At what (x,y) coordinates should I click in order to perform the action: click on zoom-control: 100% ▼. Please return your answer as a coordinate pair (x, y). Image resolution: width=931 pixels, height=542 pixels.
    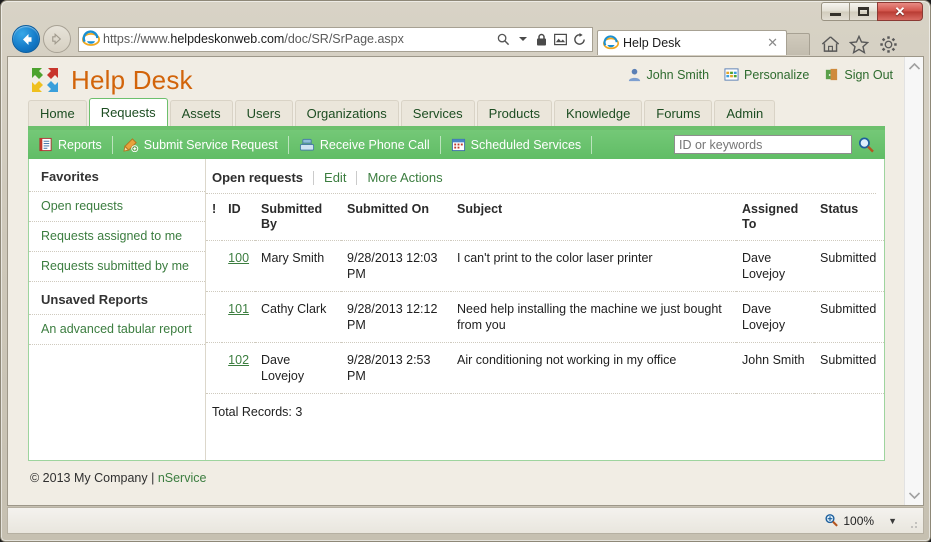
    Looking at the image, I should click on (860, 520).